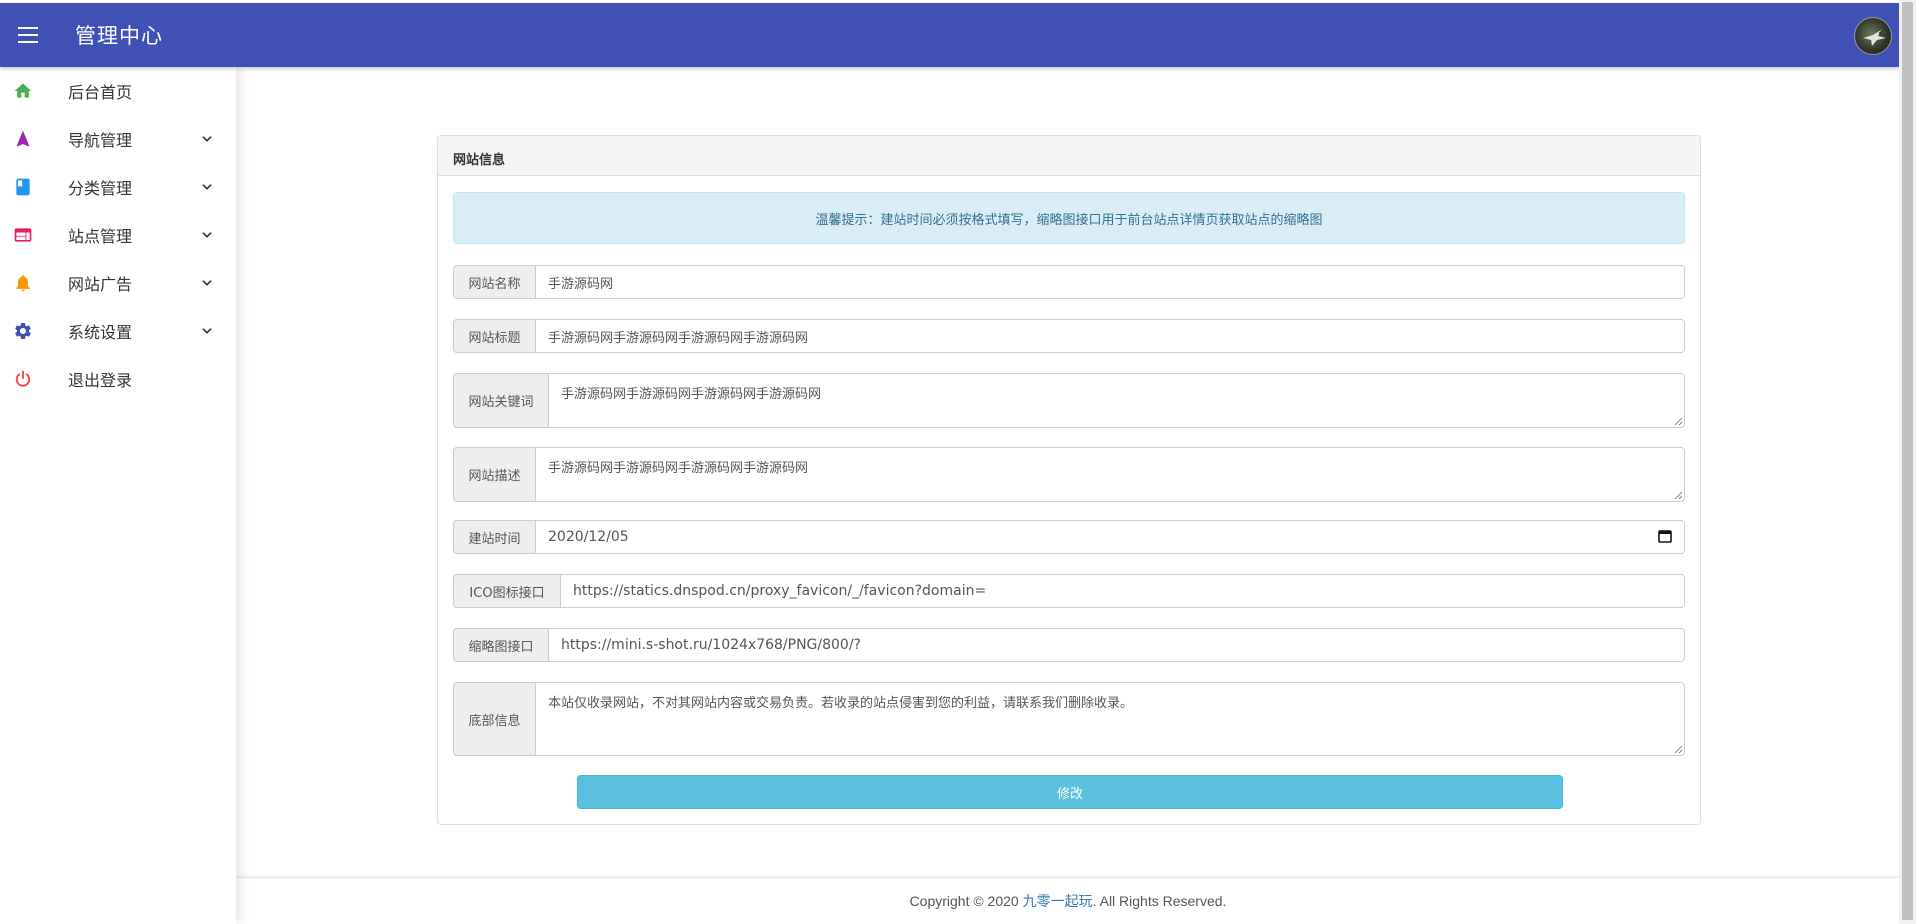 The width and height of the screenshot is (1916, 924). What do you see at coordinates (23, 235) in the screenshot?
I see `web-icon` at bounding box center [23, 235].